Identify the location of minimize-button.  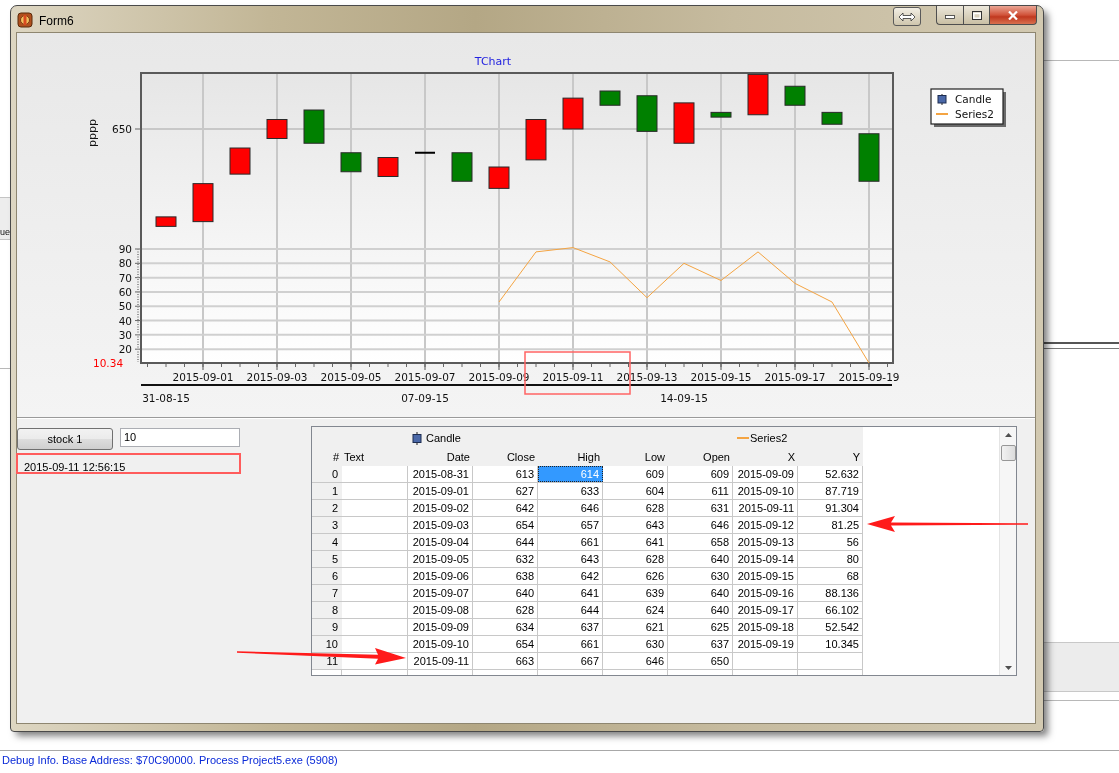
(949, 15).